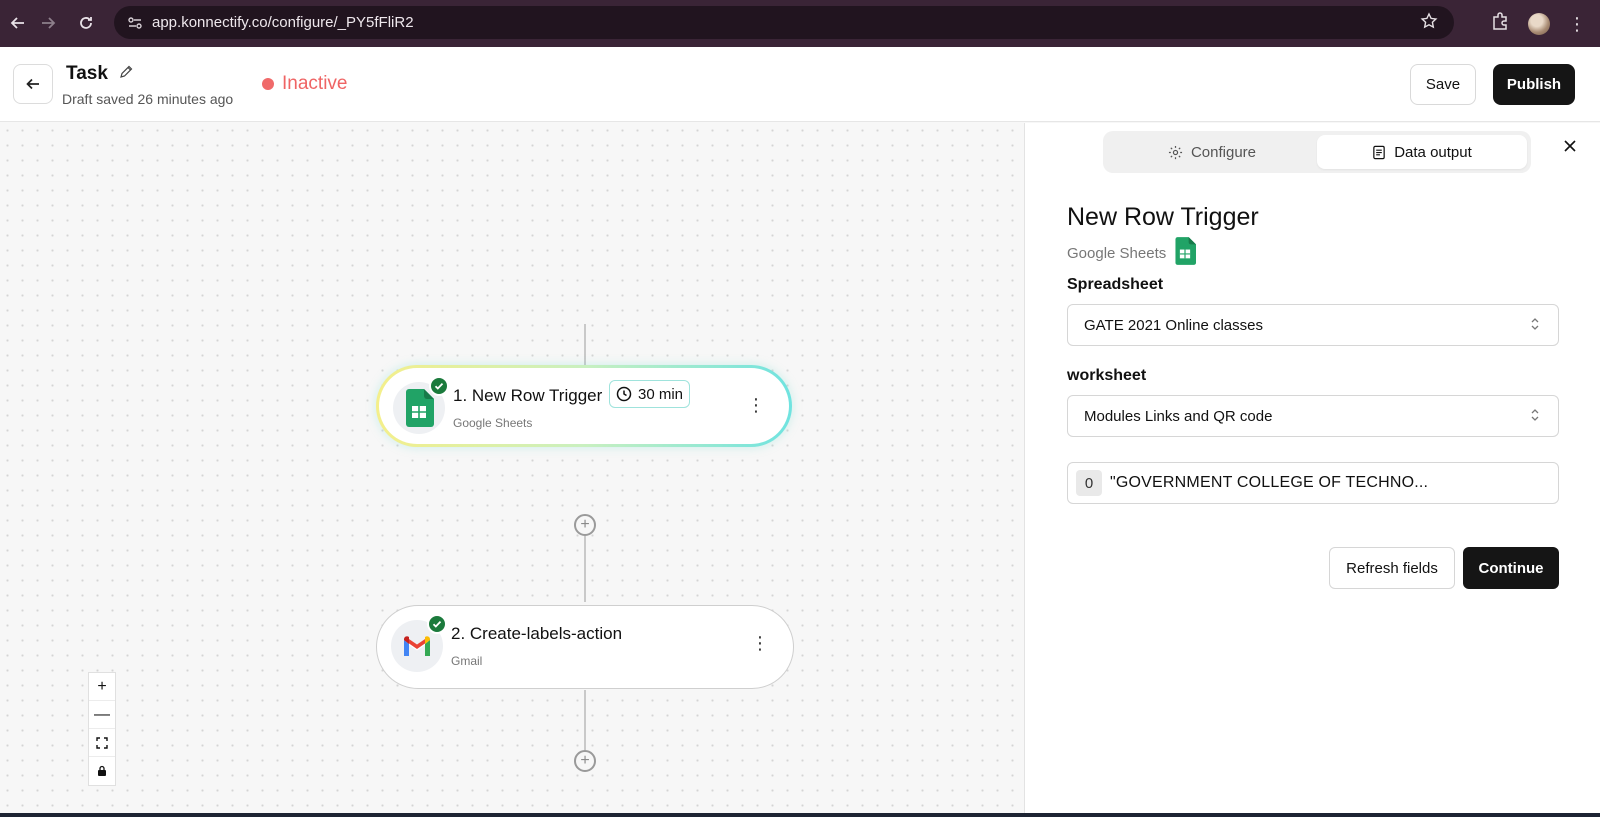 The image size is (1600, 817). I want to click on tab-data-output: Data output, so click(1422, 152).